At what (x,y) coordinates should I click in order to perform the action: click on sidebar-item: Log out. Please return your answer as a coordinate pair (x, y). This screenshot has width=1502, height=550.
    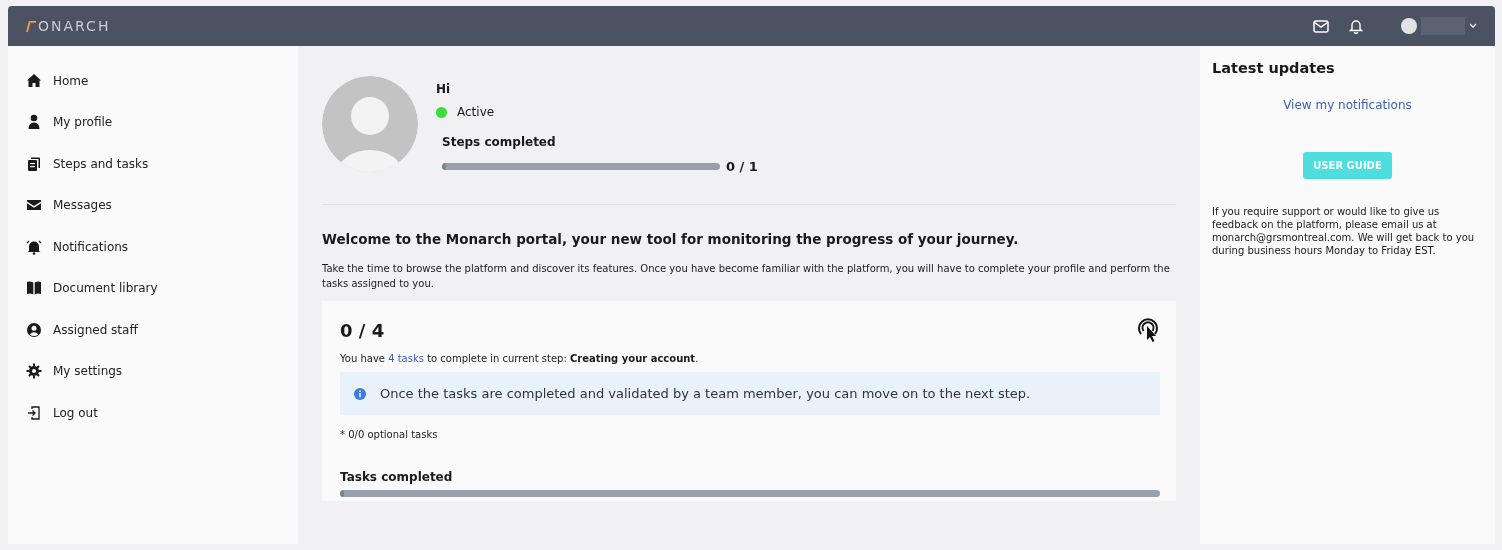
    Looking at the image, I should click on (153, 413).